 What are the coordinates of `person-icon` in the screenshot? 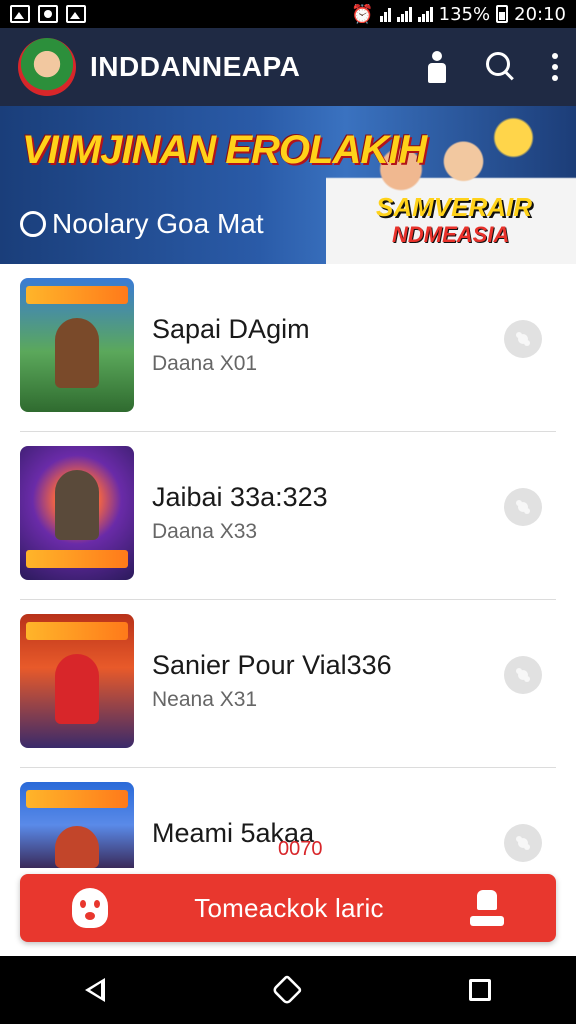 It's located at (437, 67).